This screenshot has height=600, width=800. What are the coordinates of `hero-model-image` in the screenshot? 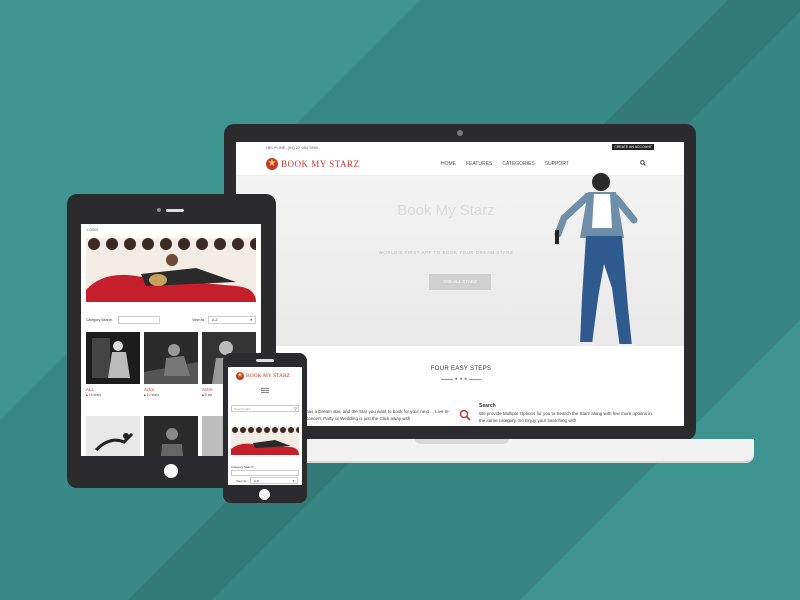 It's located at (605, 264).